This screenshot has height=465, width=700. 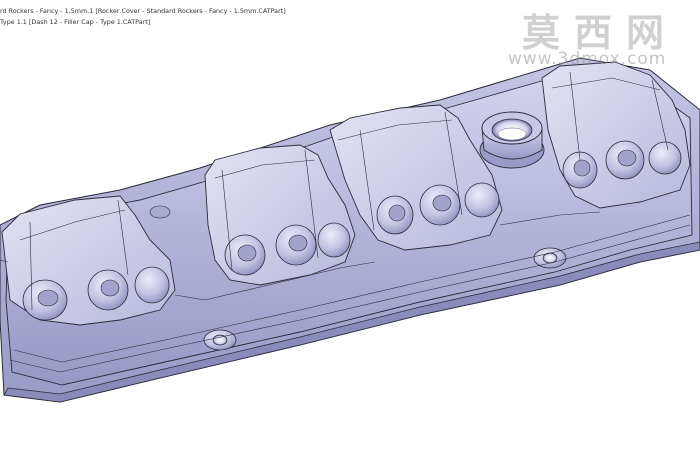 What do you see at coordinates (665, 158) in the screenshot?
I see `bulge-4c` at bounding box center [665, 158].